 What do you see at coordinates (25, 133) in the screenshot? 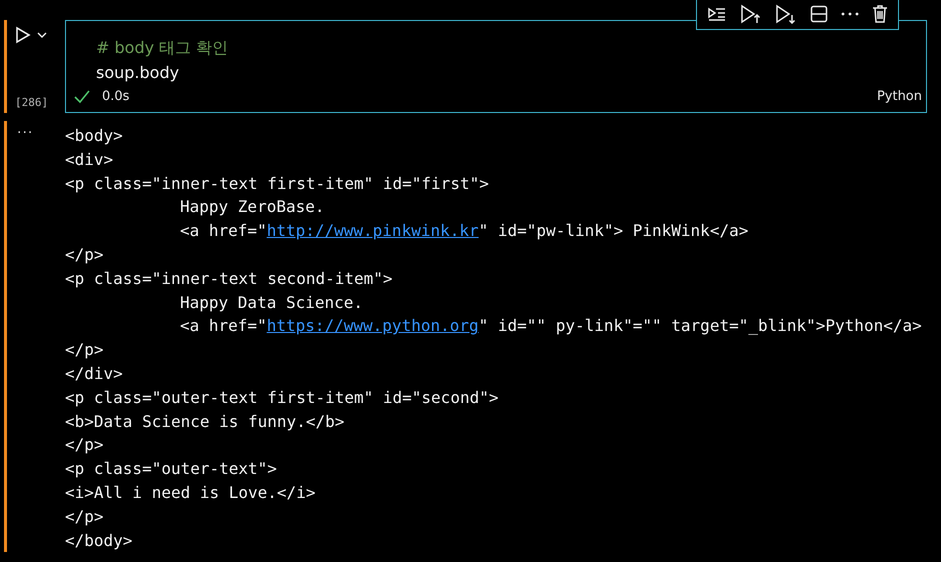
I see `output-menu: ···` at bounding box center [25, 133].